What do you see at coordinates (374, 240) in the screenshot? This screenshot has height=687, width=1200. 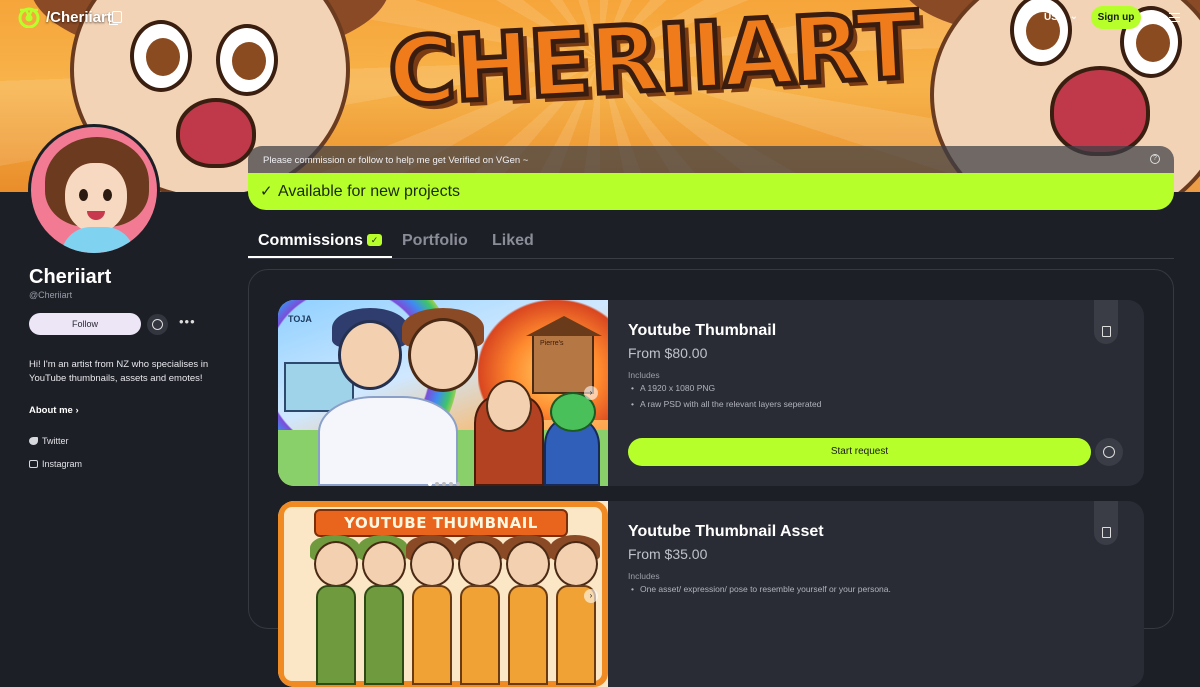 I see `verified-check-icon: ✓` at bounding box center [374, 240].